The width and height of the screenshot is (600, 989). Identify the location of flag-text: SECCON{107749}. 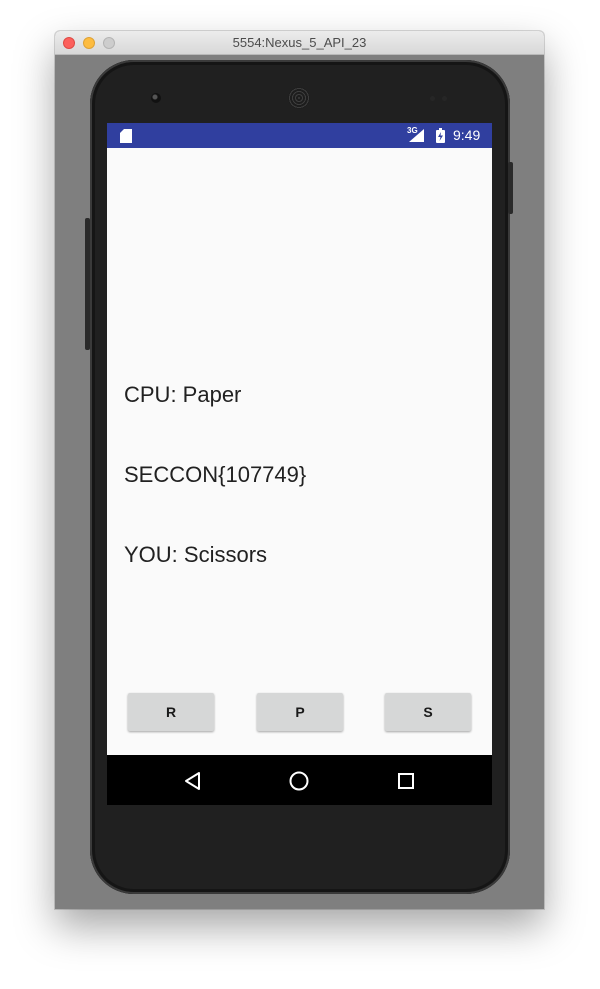
(215, 474).